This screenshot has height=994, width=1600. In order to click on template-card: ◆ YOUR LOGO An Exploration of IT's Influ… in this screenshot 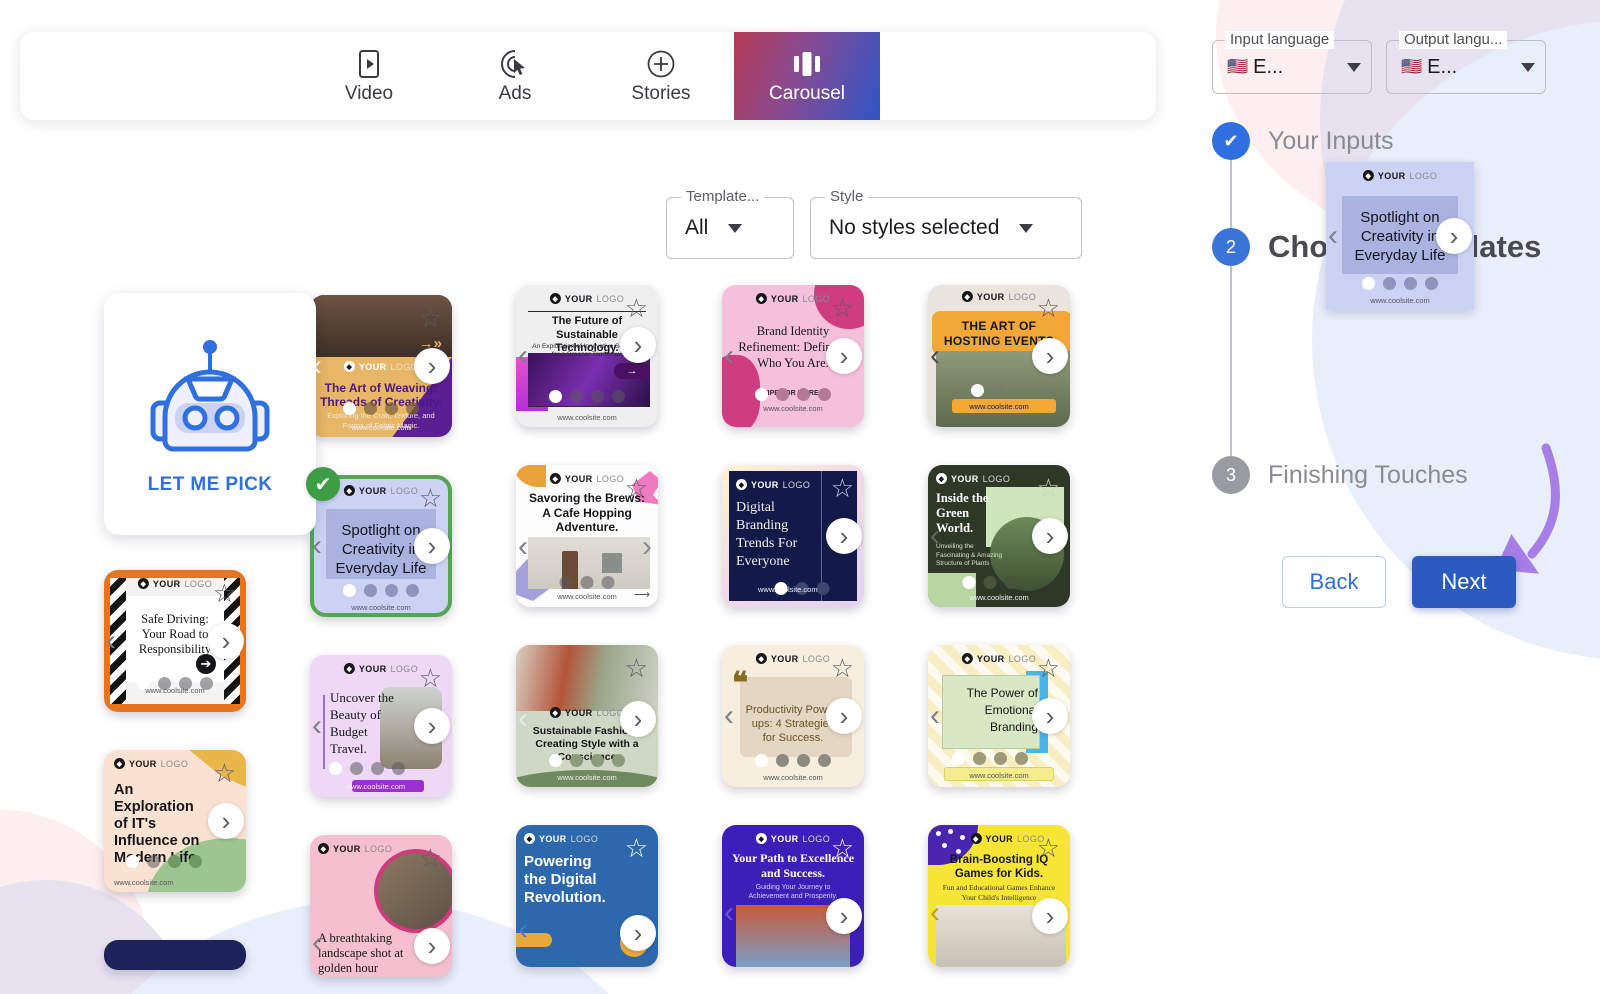, I will do `click(175, 821)`.